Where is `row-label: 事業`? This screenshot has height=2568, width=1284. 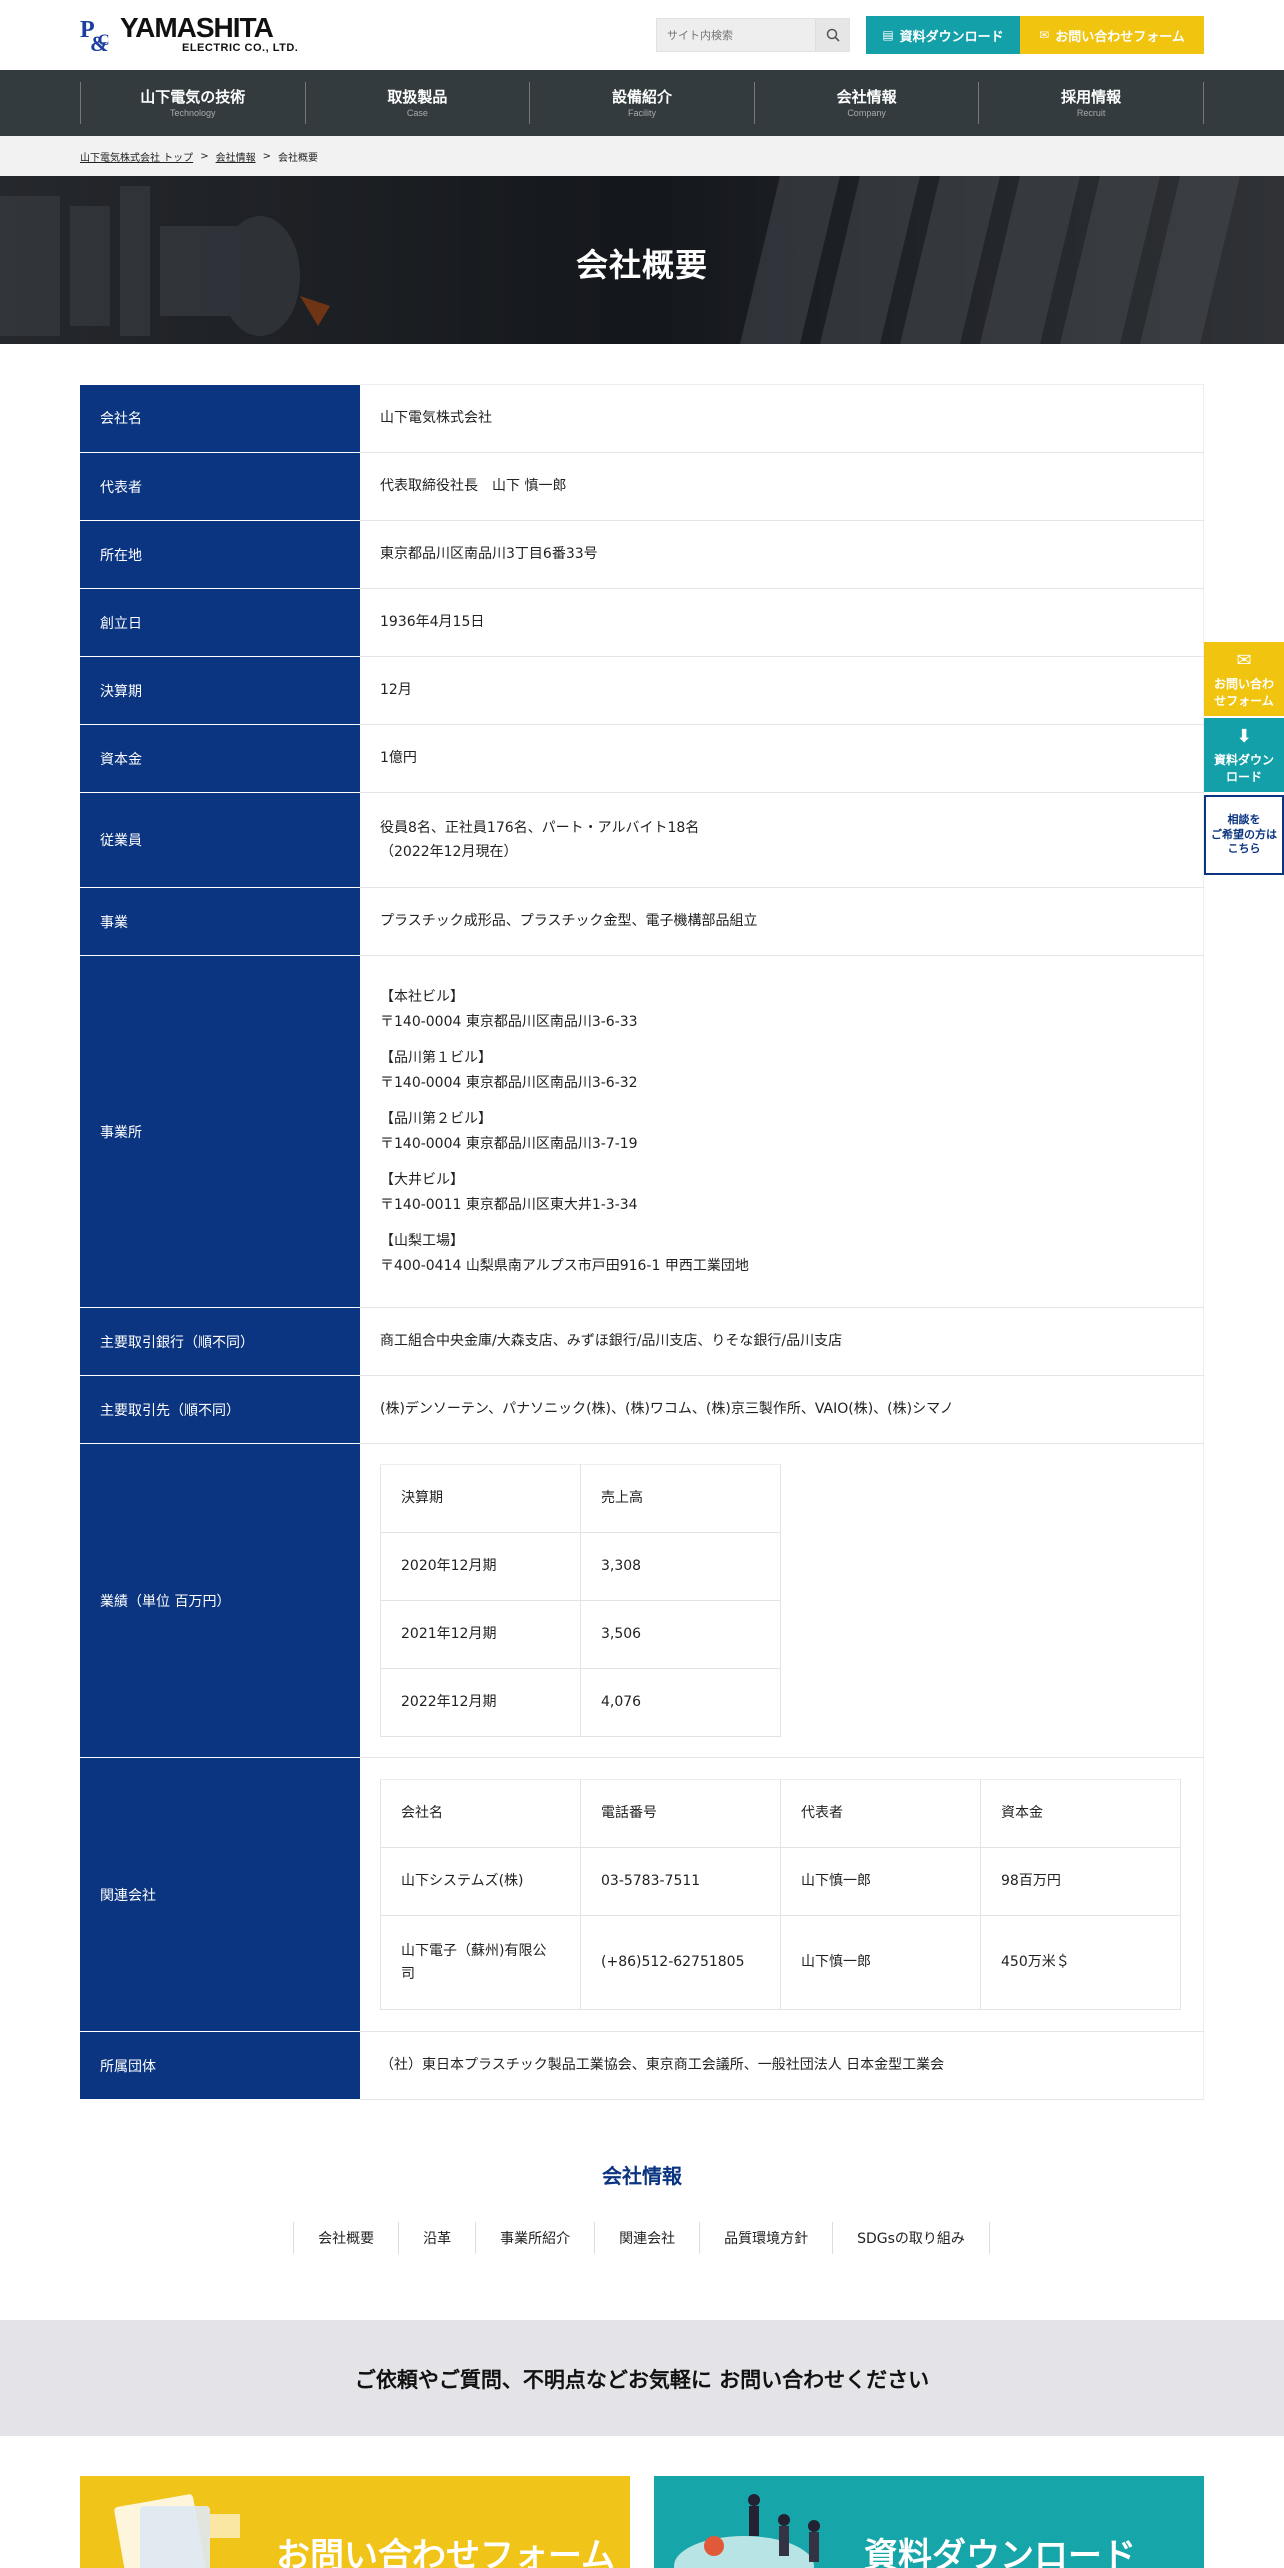
row-label: 事業 is located at coordinates (220, 921).